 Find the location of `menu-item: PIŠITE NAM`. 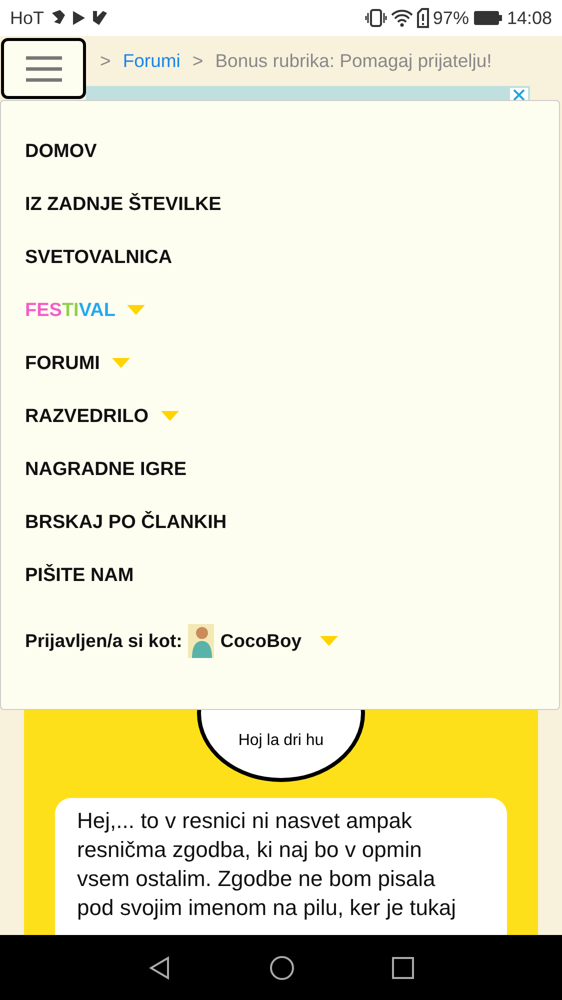

menu-item: PIŠITE NAM is located at coordinates (79, 574).